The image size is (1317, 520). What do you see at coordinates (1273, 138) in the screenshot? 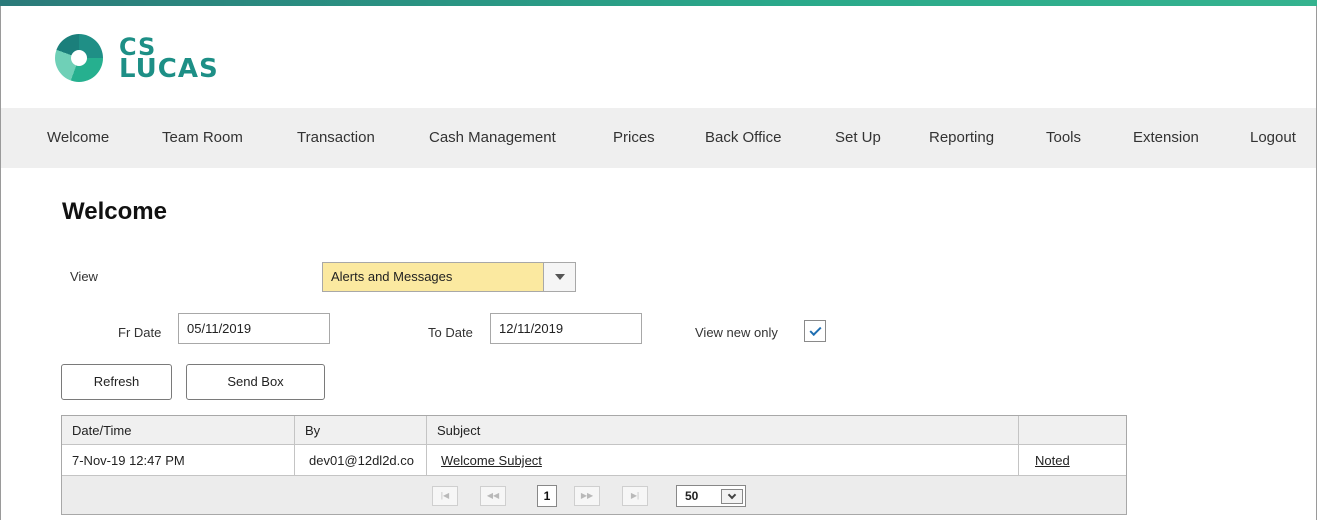
I see `nav-item-logout: Logout` at bounding box center [1273, 138].